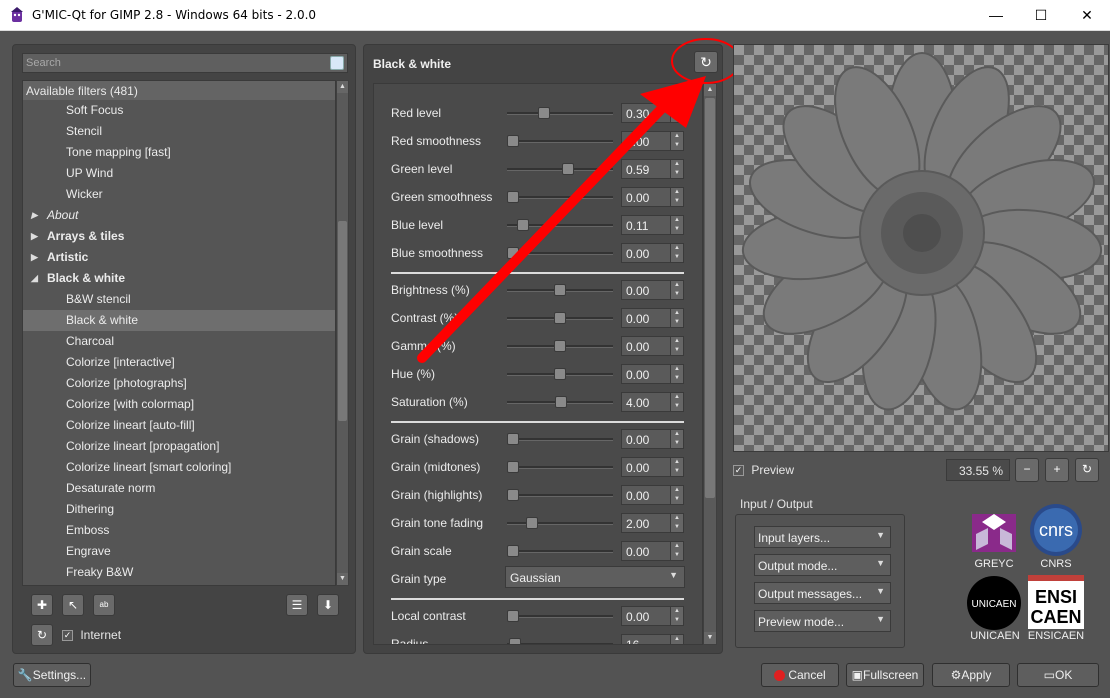  I want to click on ok-button: ▭OK, so click(1058, 675).